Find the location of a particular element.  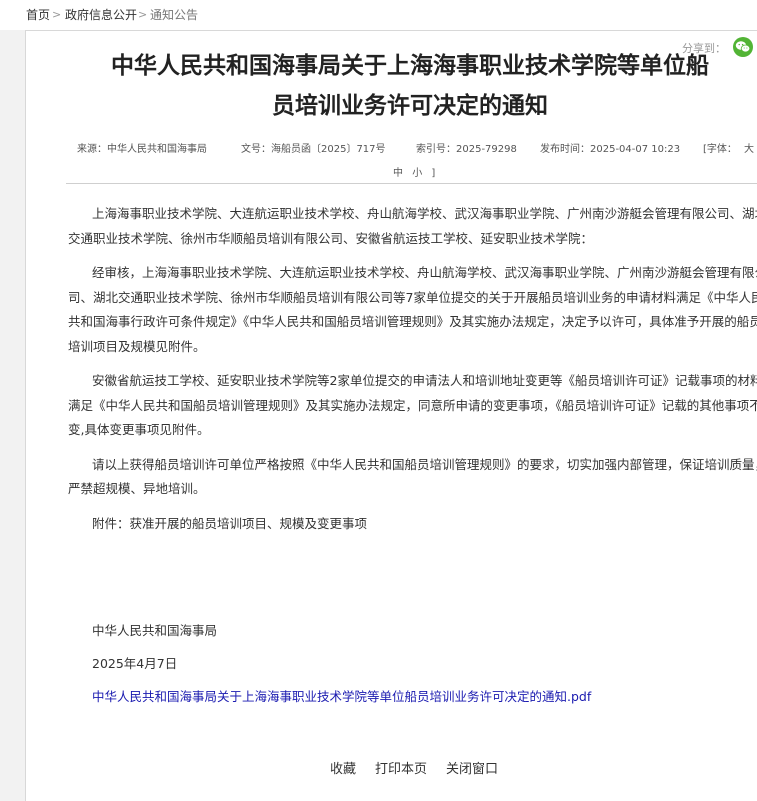

favorite-link: 收藏 is located at coordinates (343, 767).